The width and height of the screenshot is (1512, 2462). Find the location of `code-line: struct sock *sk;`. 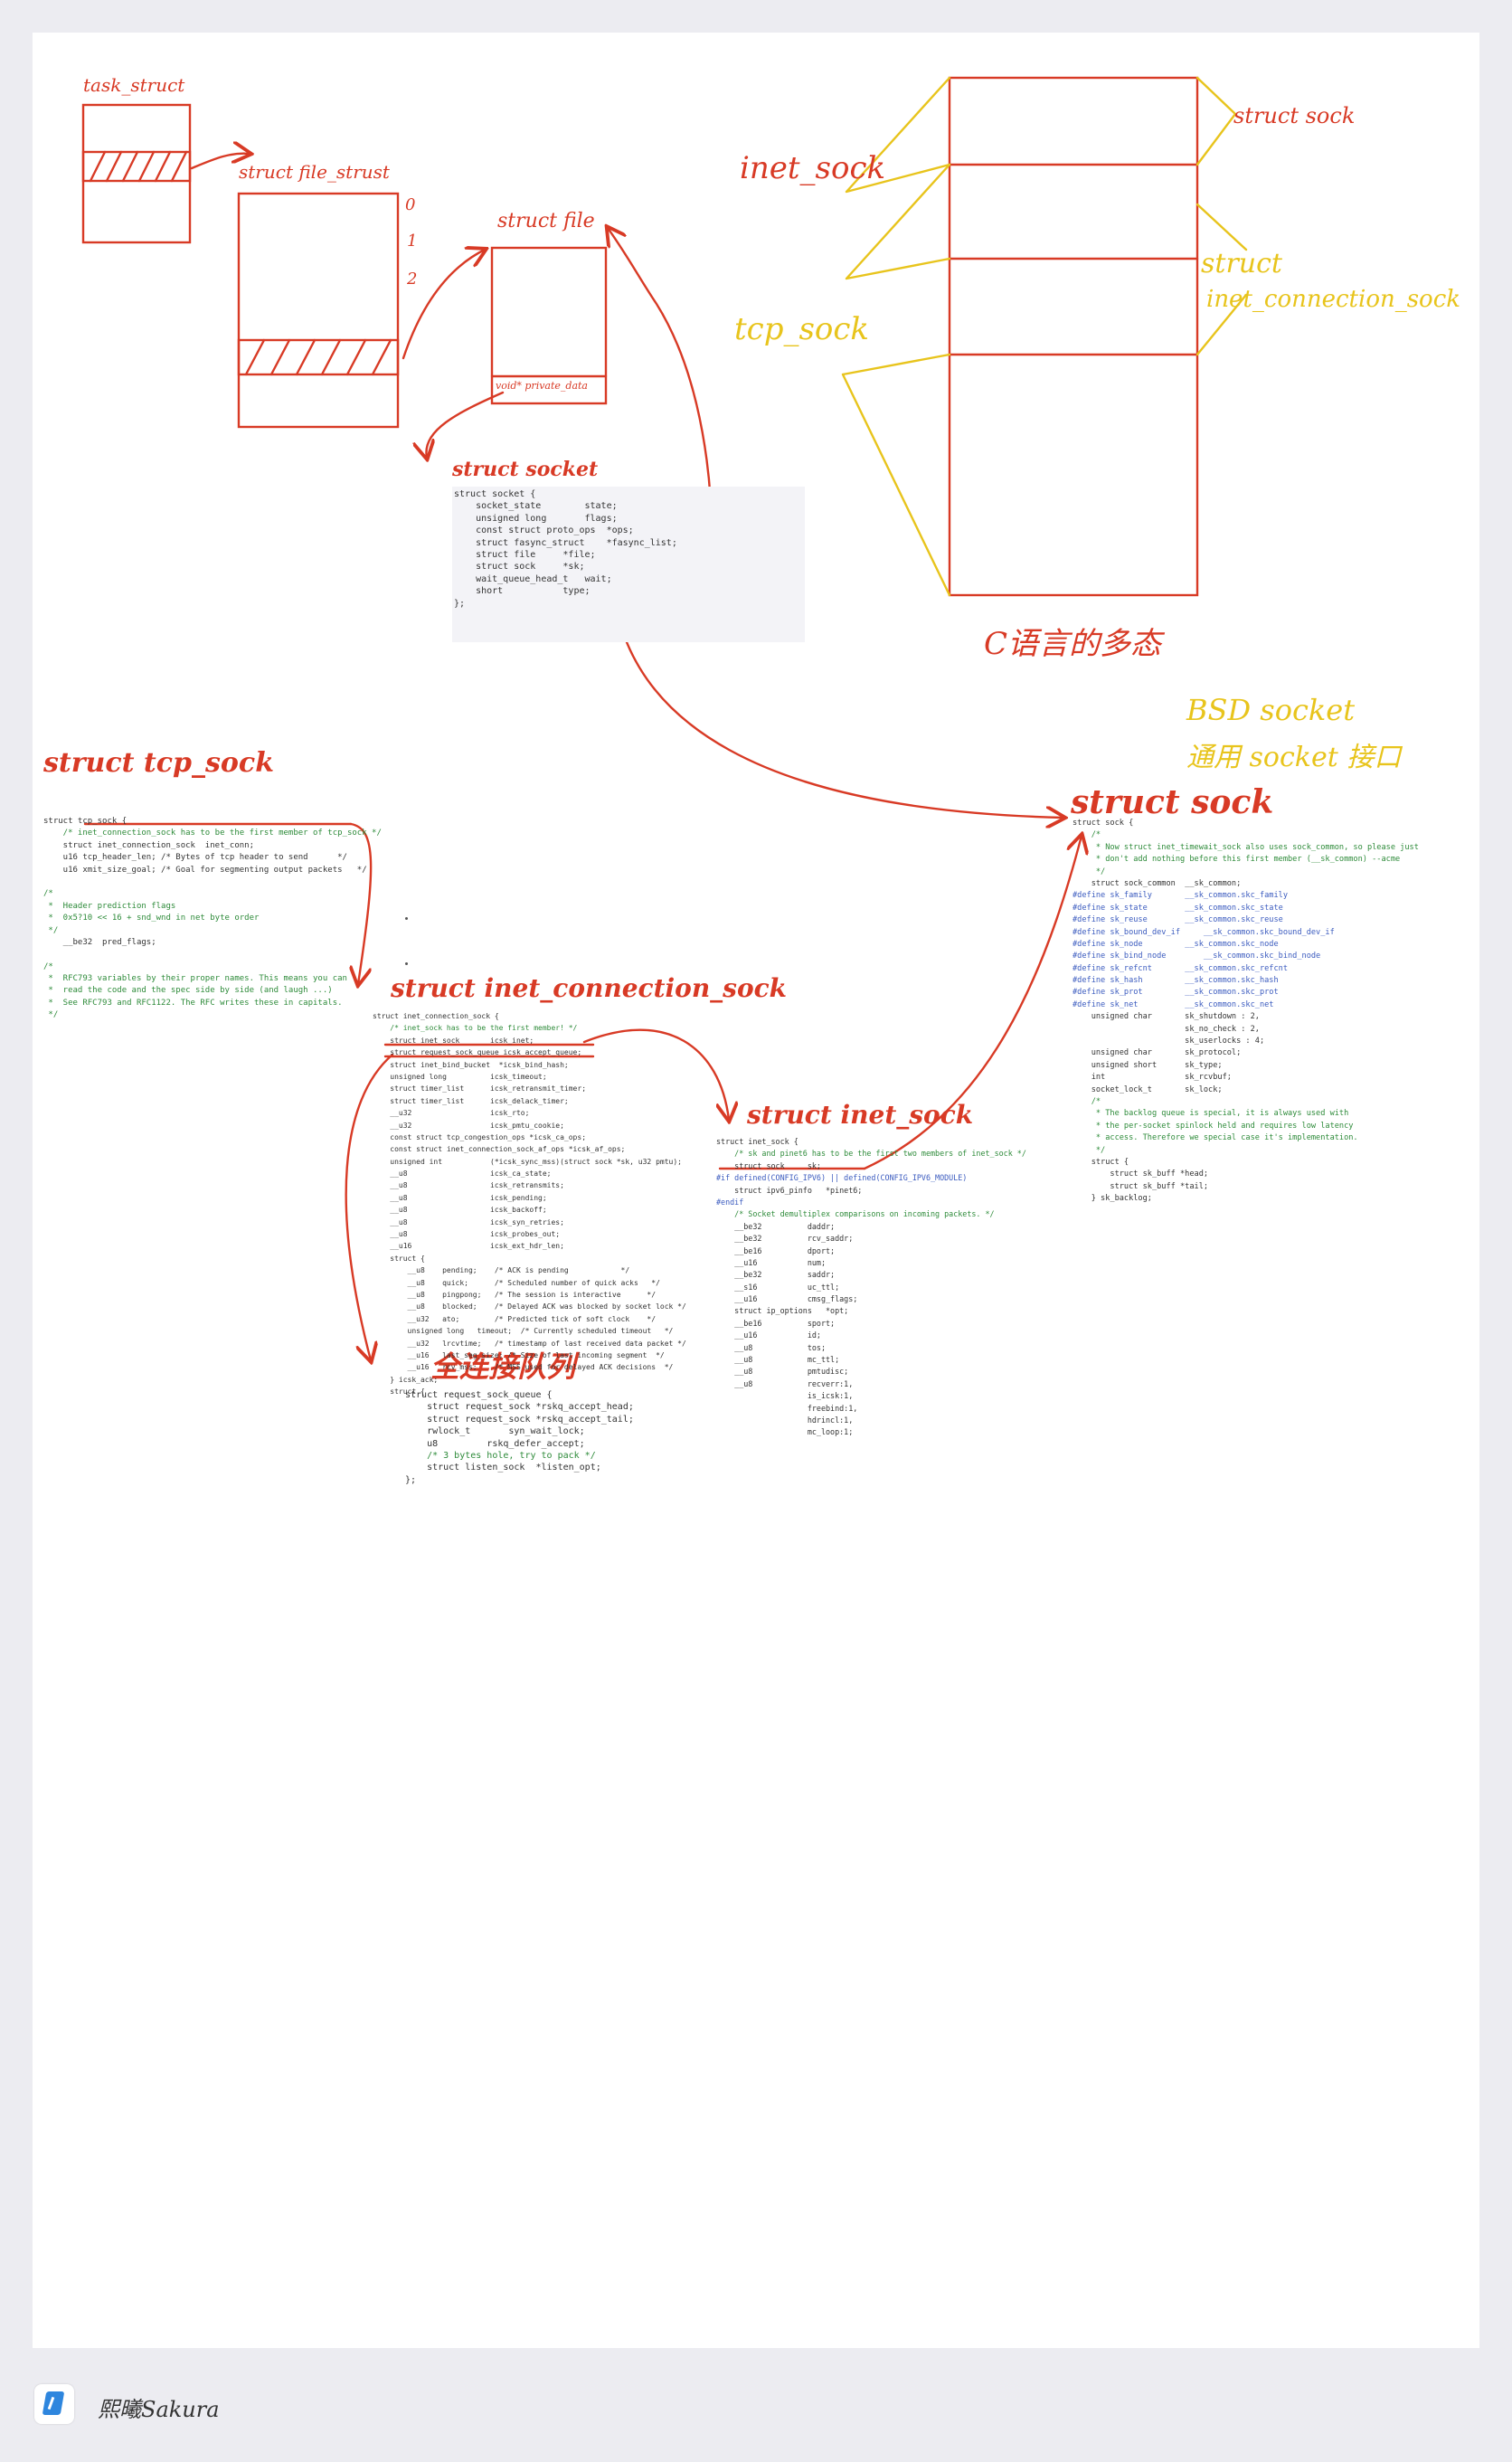

code-line: struct sock *sk; is located at coordinates (519, 567).